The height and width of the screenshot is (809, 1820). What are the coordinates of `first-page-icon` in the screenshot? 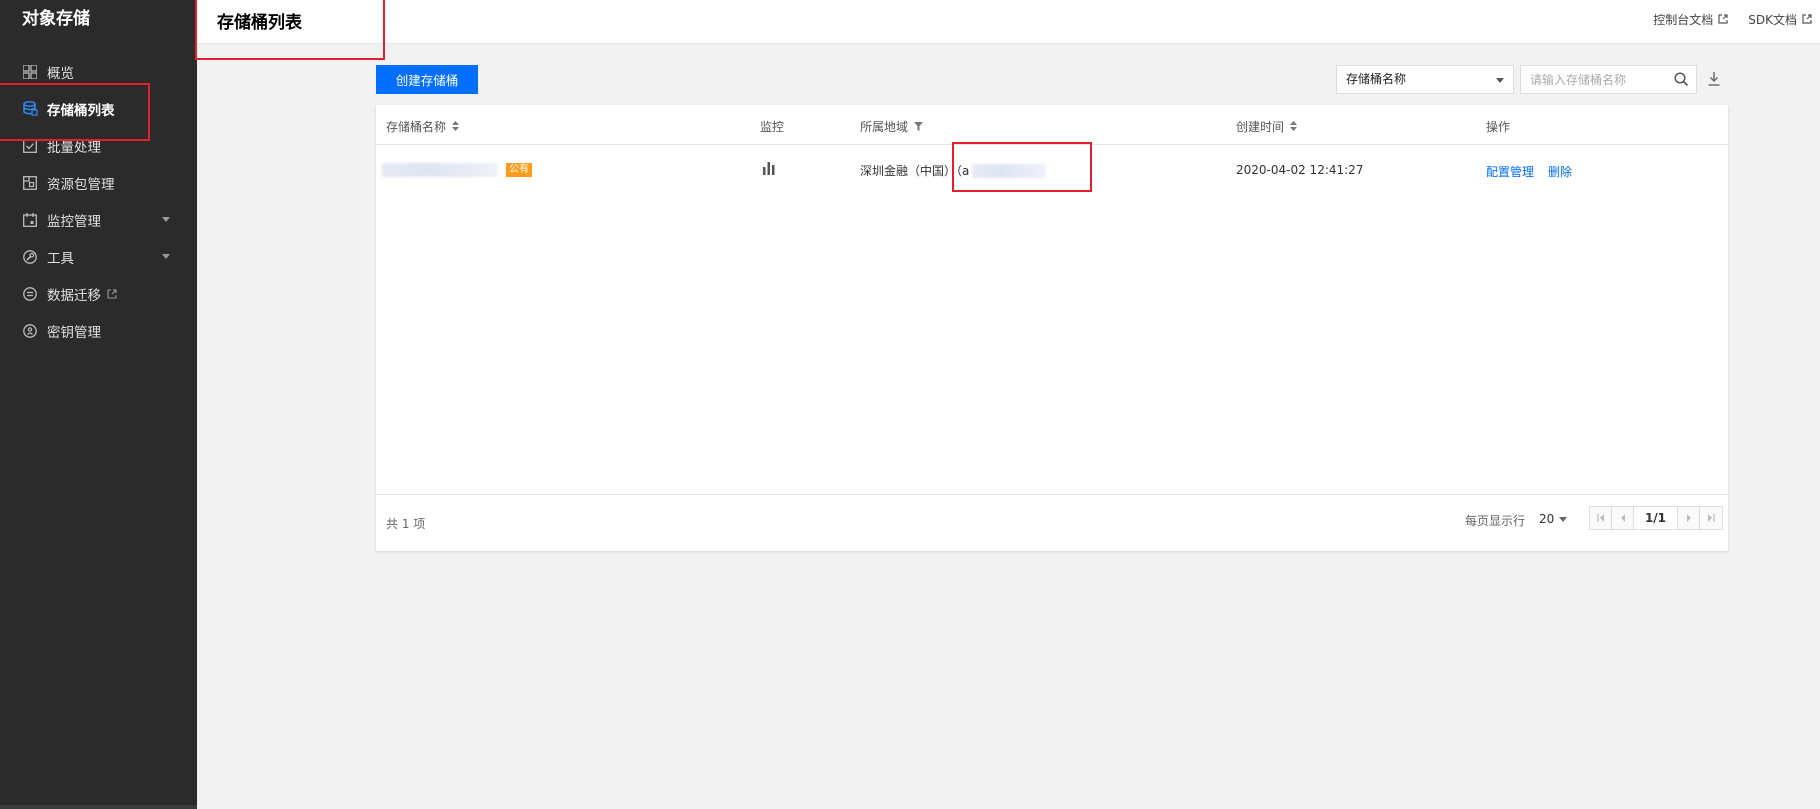 It's located at (1600, 518).